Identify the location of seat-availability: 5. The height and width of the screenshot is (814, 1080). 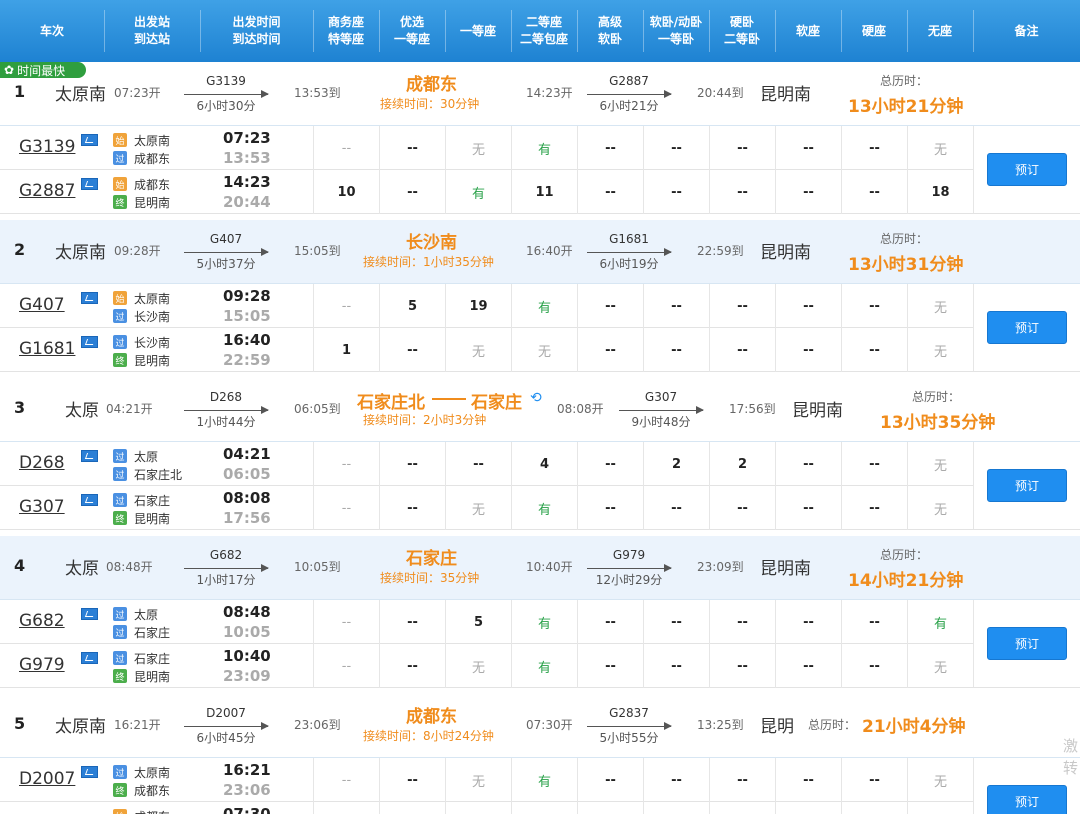
(478, 622).